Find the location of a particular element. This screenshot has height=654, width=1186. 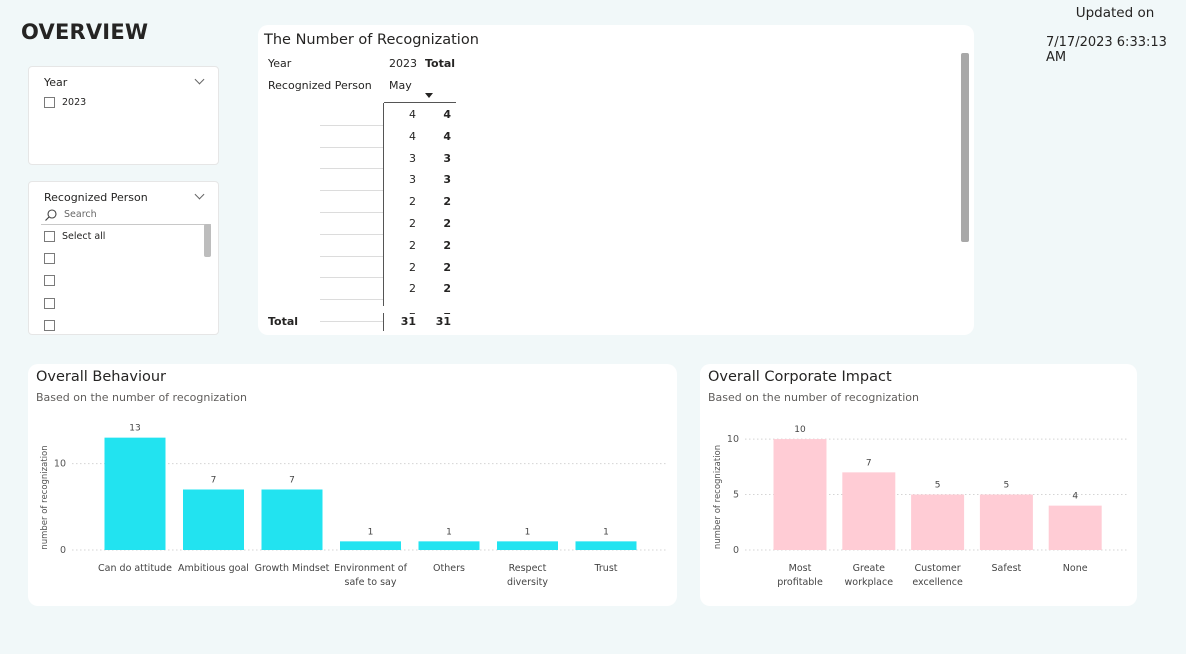

matrix-total-may: 31 is located at coordinates (408, 321).